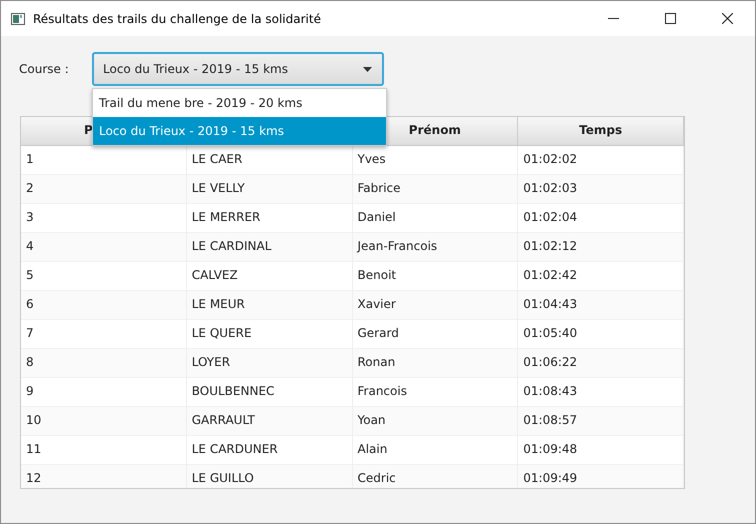 This screenshot has width=756, height=524. What do you see at coordinates (269, 218) in the screenshot?
I see `table-cell: LE MERRER` at bounding box center [269, 218].